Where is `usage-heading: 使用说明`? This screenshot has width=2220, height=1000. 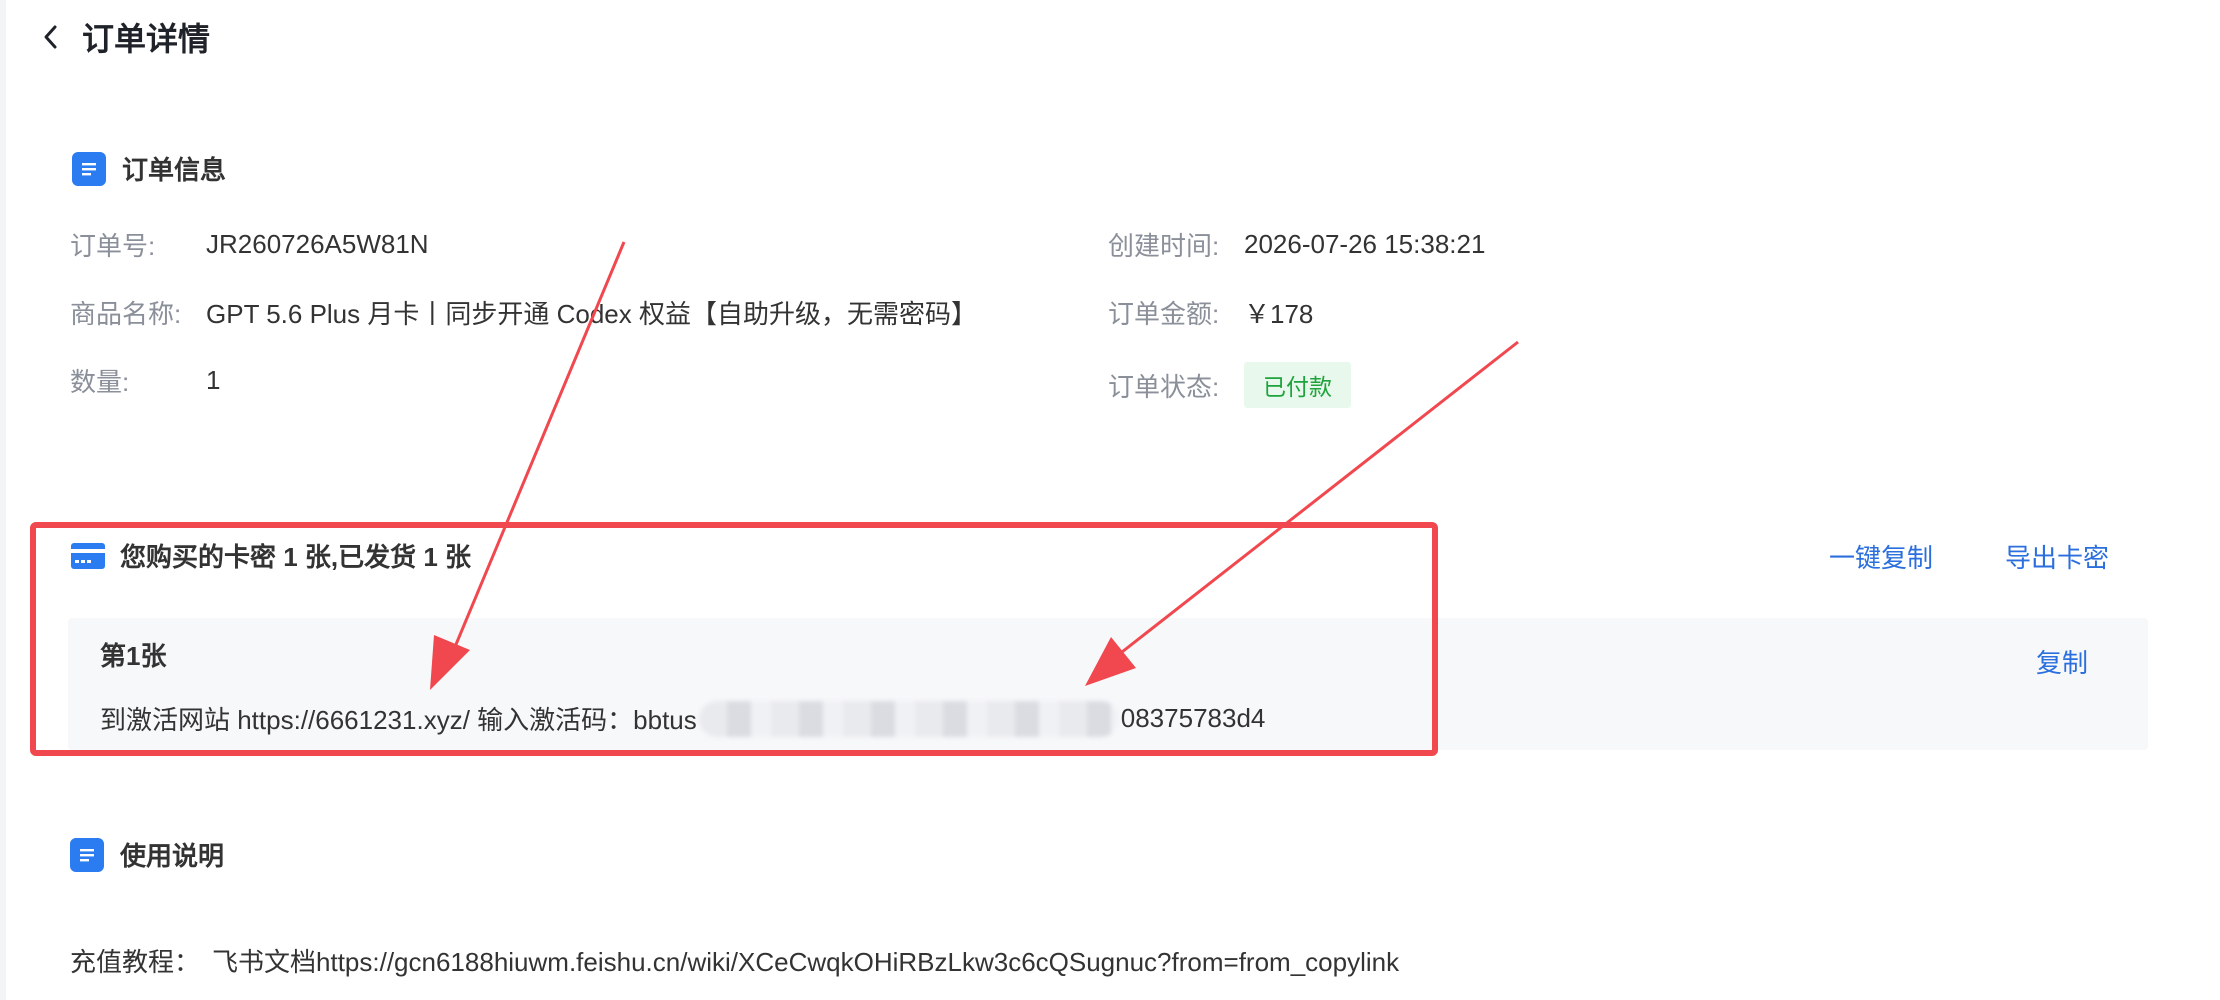 usage-heading: 使用说明 is located at coordinates (147, 854).